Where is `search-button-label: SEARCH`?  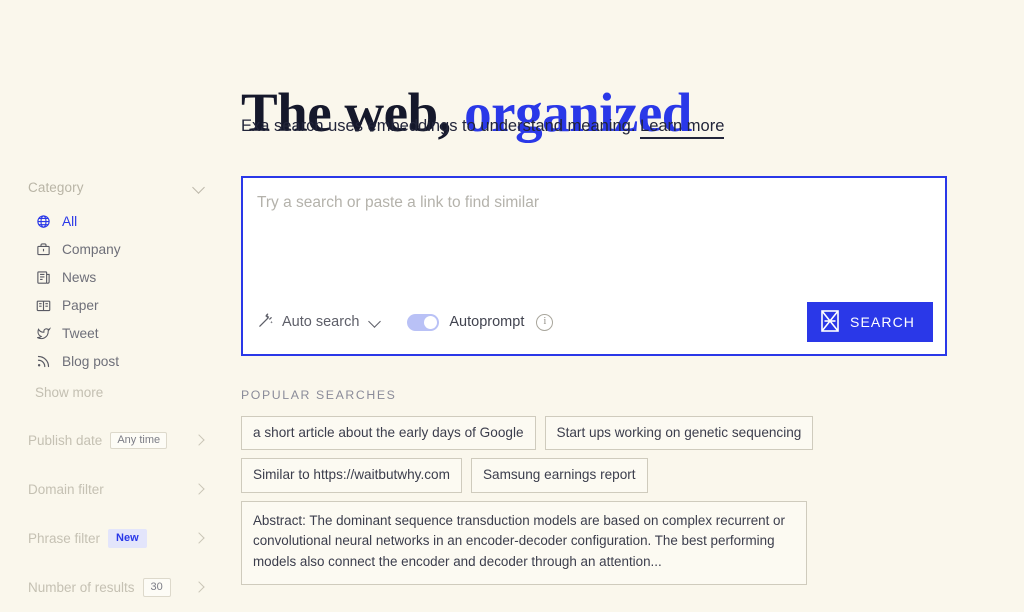 search-button-label: SEARCH is located at coordinates (882, 322).